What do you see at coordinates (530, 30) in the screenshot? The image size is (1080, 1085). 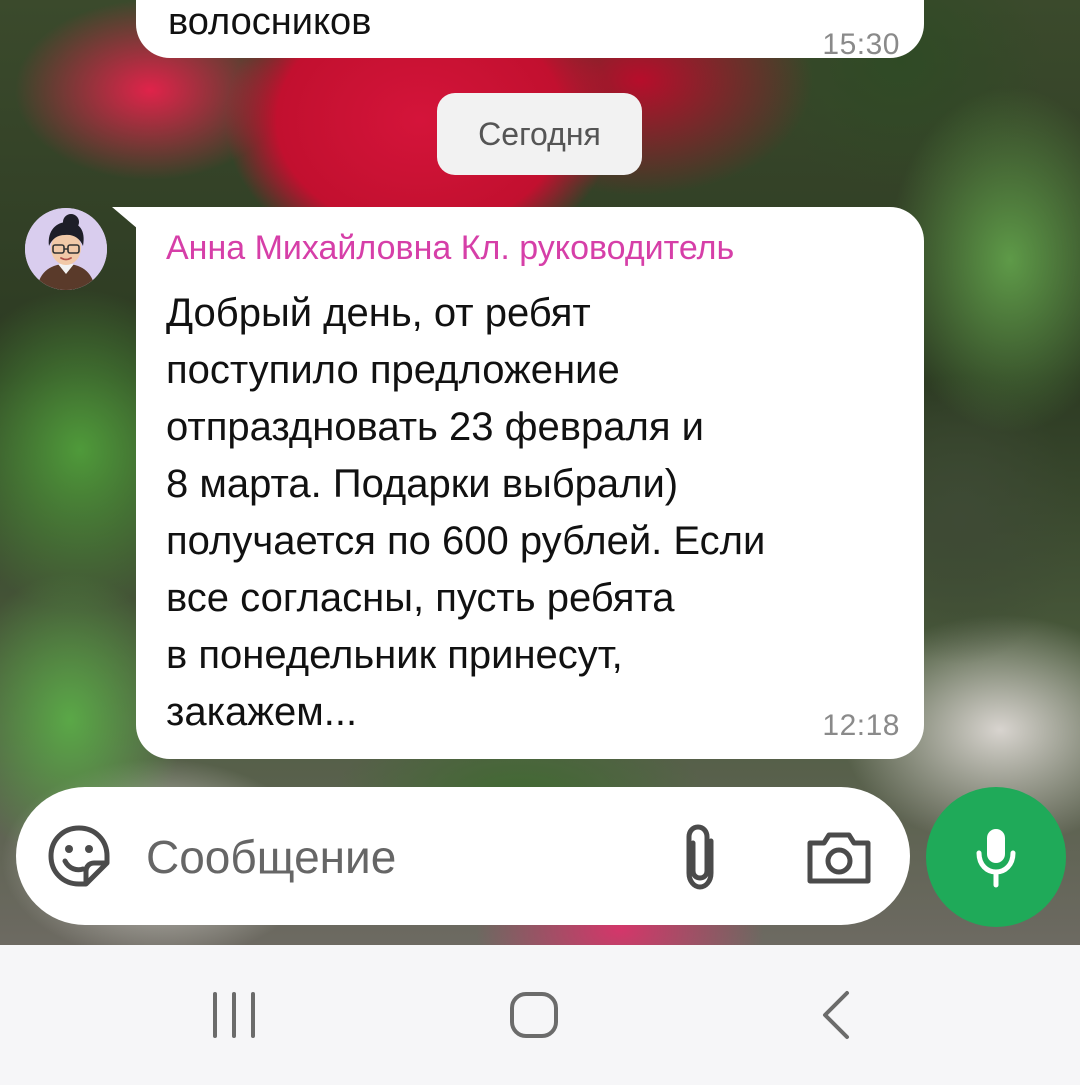 I see `previous-message-bubble: волосников 15:30` at bounding box center [530, 30].